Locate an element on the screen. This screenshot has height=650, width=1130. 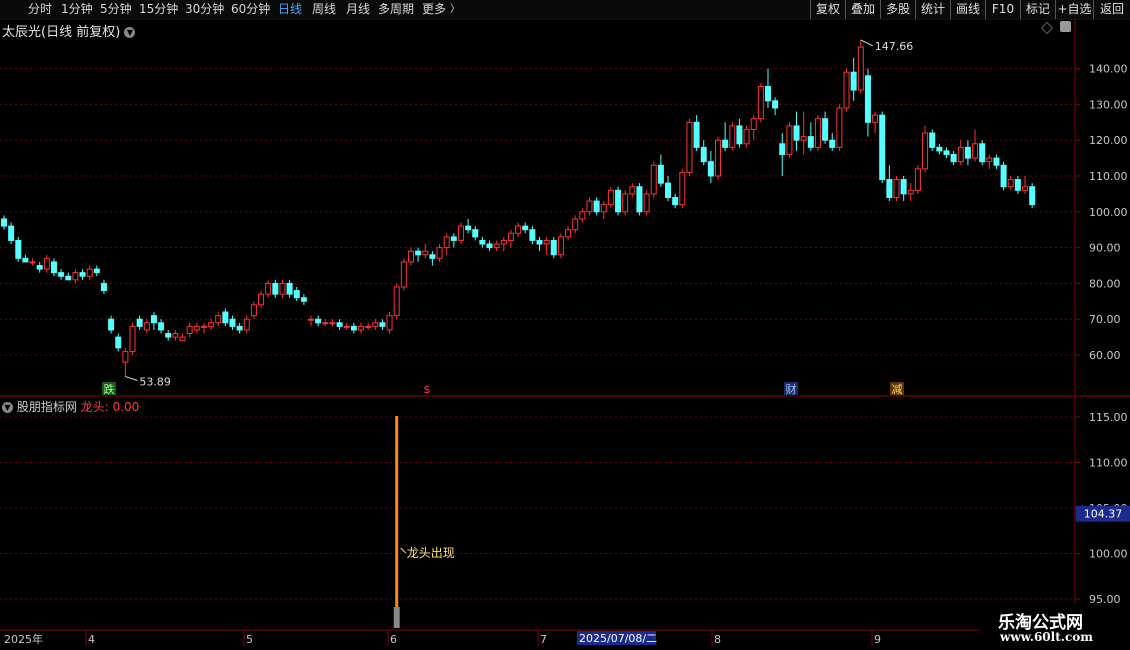
signal-bar is located at coordinates (397, 522).